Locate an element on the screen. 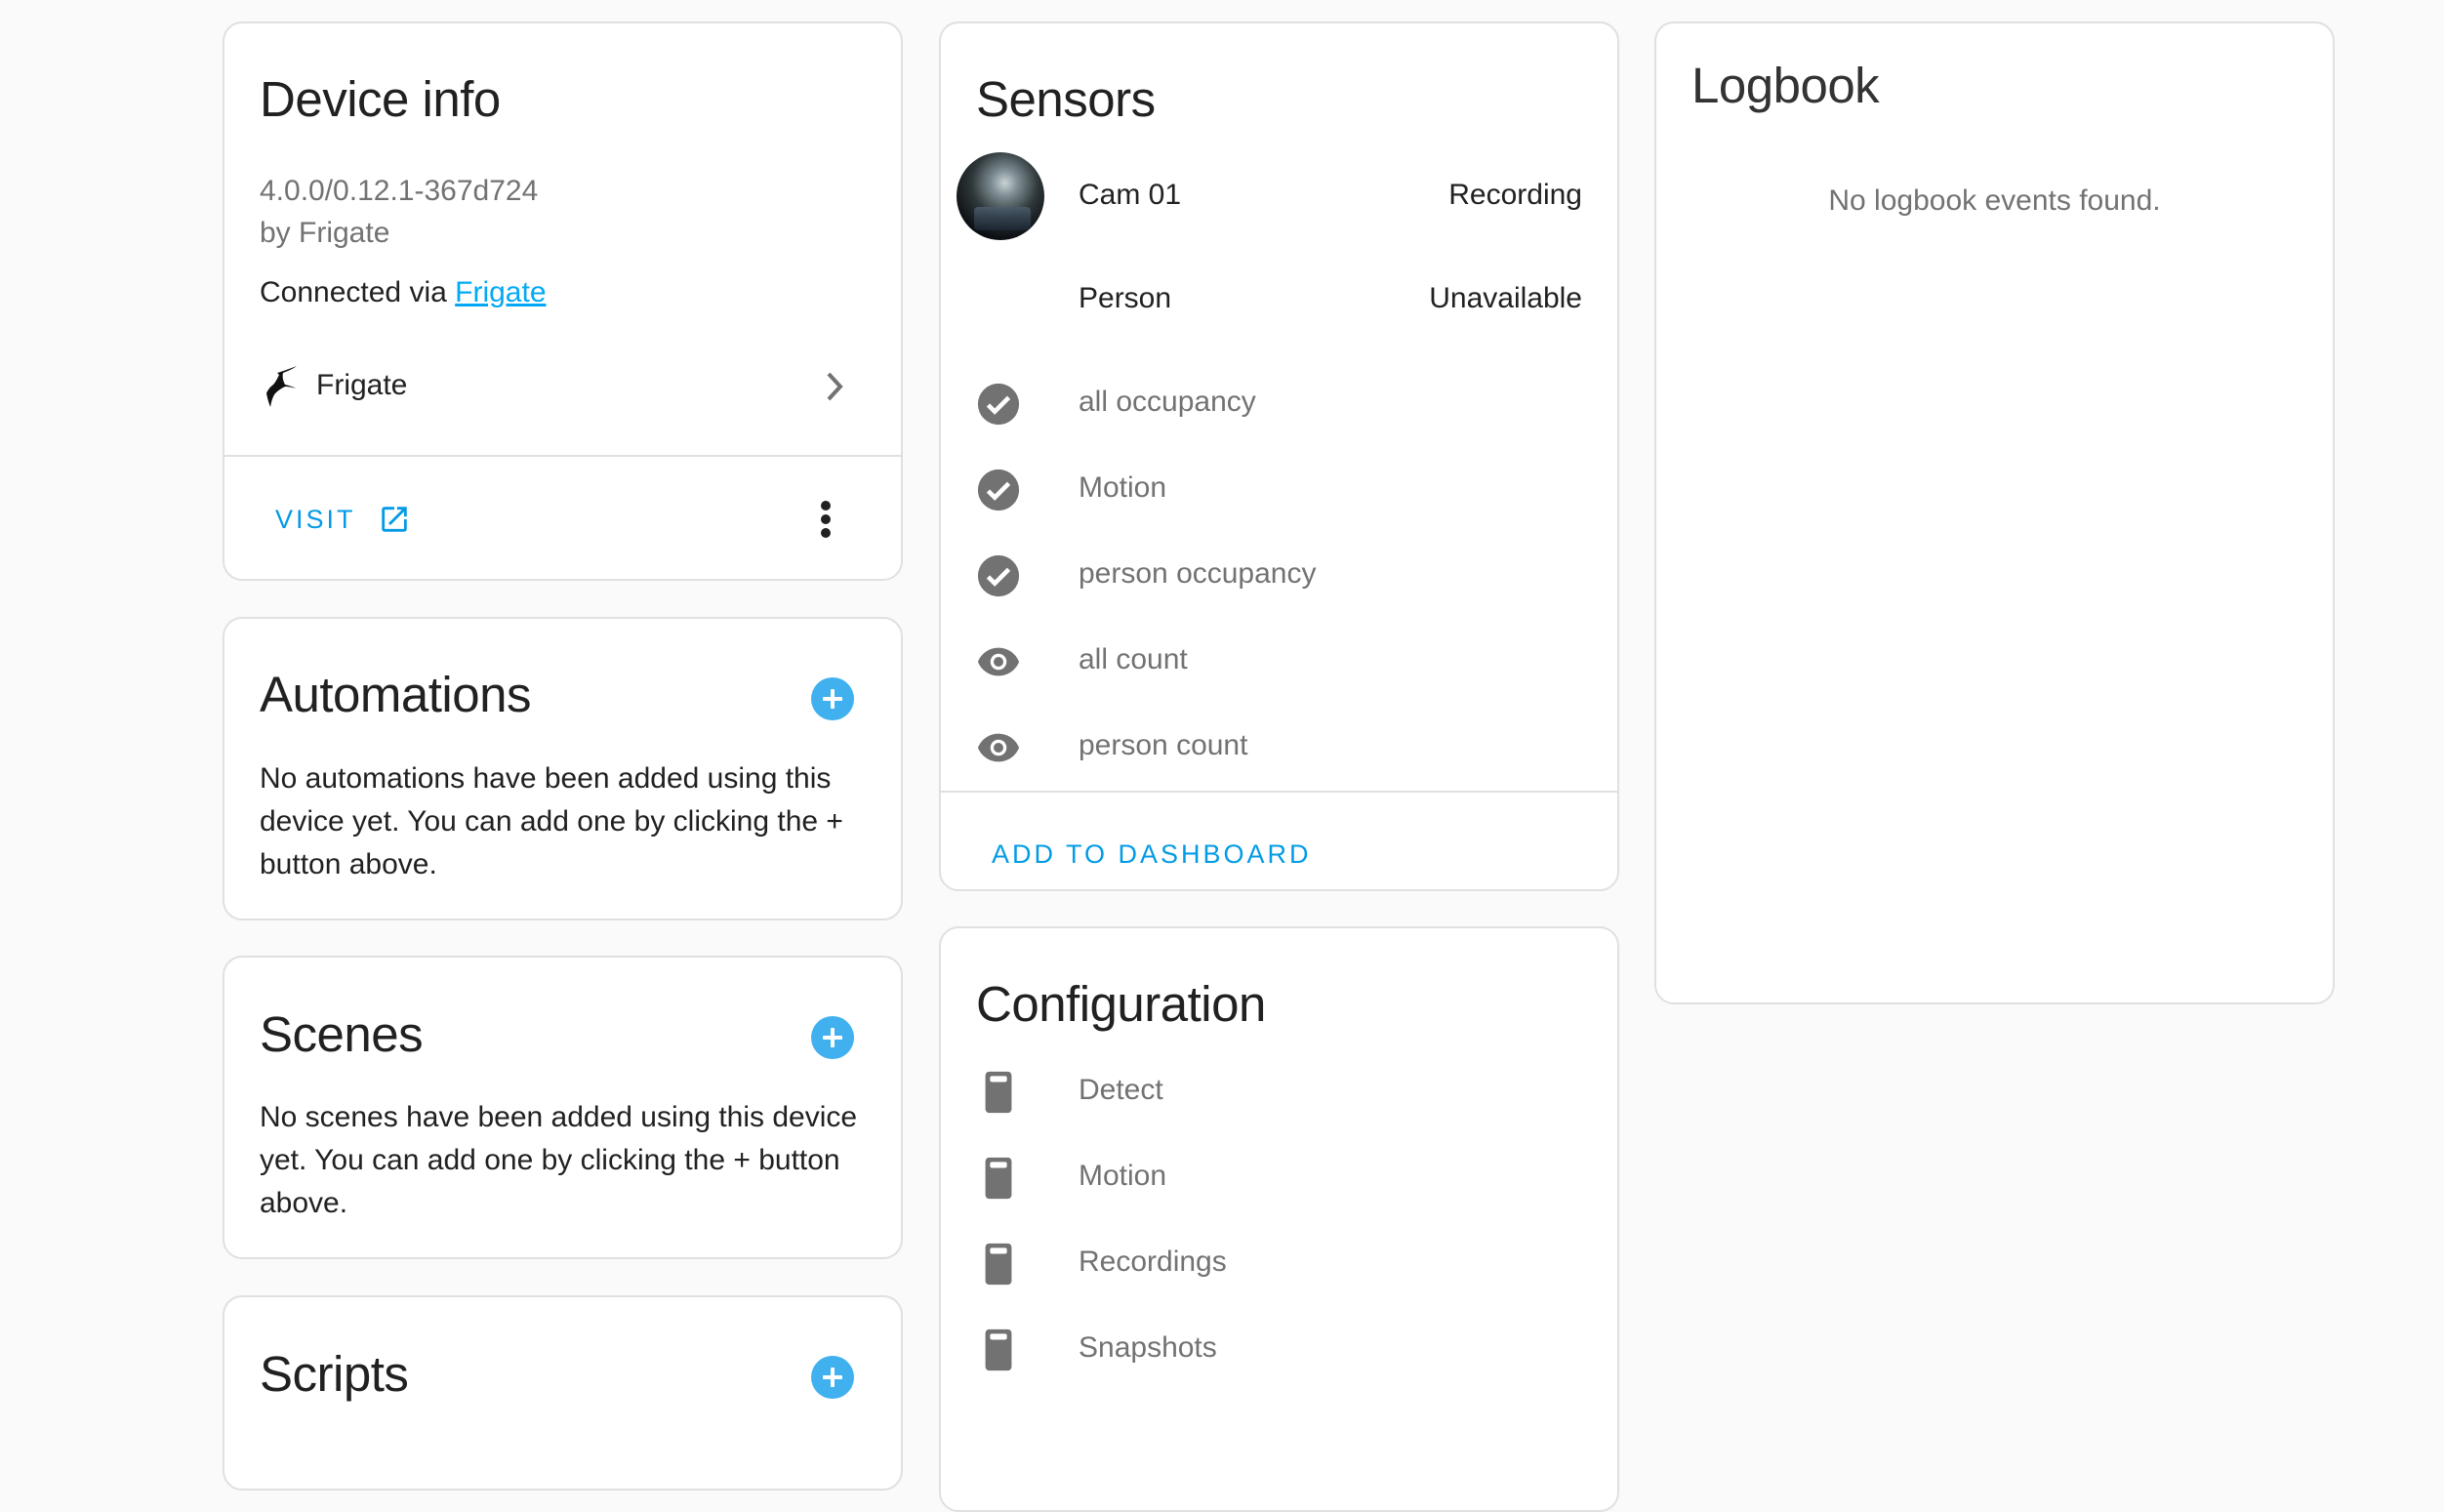 Image resolution: width=2444 pixels, height=1512 pixels. scripts-title: Scripts is located at coordinates (334, 1374).